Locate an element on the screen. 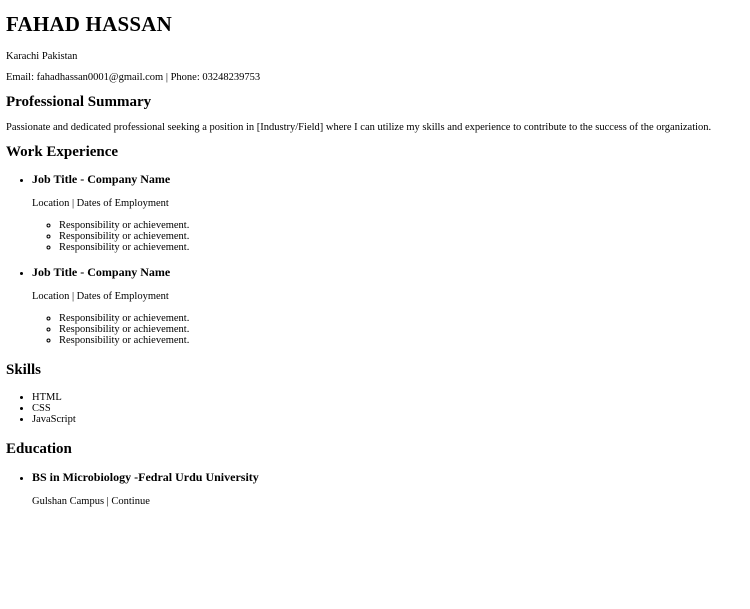  work-experience-heading: Work Experience is located at coordinates (62, 152).